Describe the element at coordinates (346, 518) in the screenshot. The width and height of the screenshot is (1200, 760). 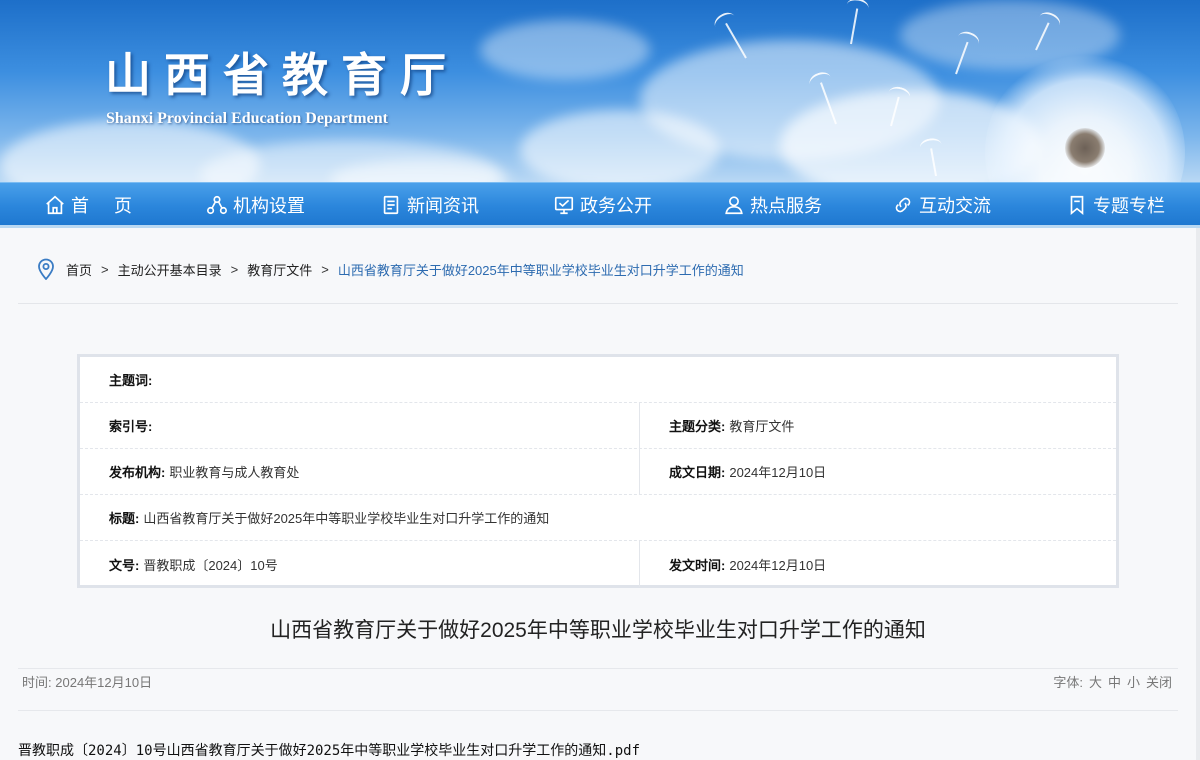
I see `meta-value: 山西省教育厅关于做好2025年中等职业学校毕业生对口升学工作的通知` at that location.